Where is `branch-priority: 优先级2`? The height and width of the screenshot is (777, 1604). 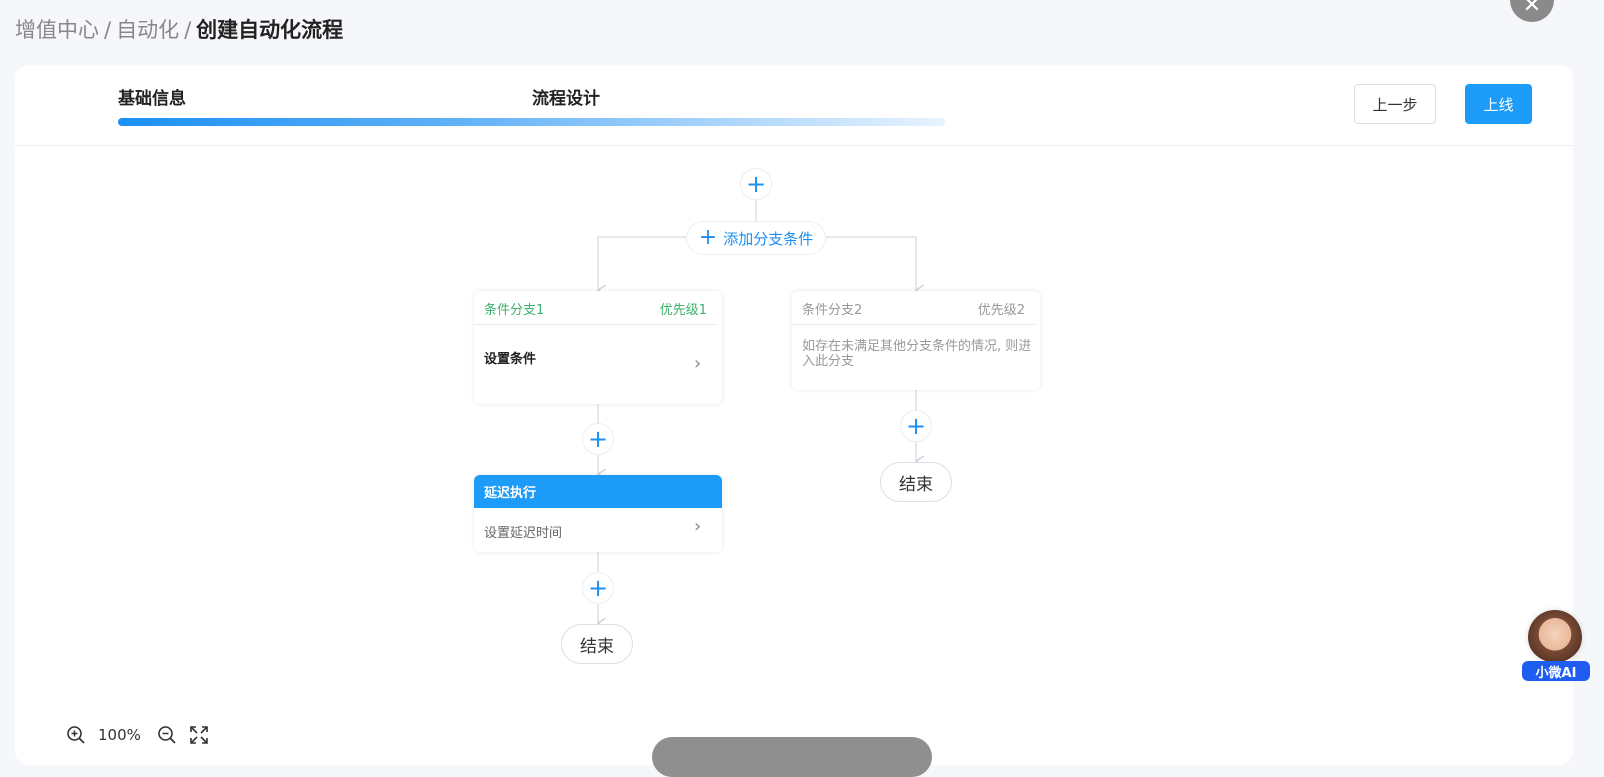
branch-priority: 优先级2 is located at coordinates (1001, 310).